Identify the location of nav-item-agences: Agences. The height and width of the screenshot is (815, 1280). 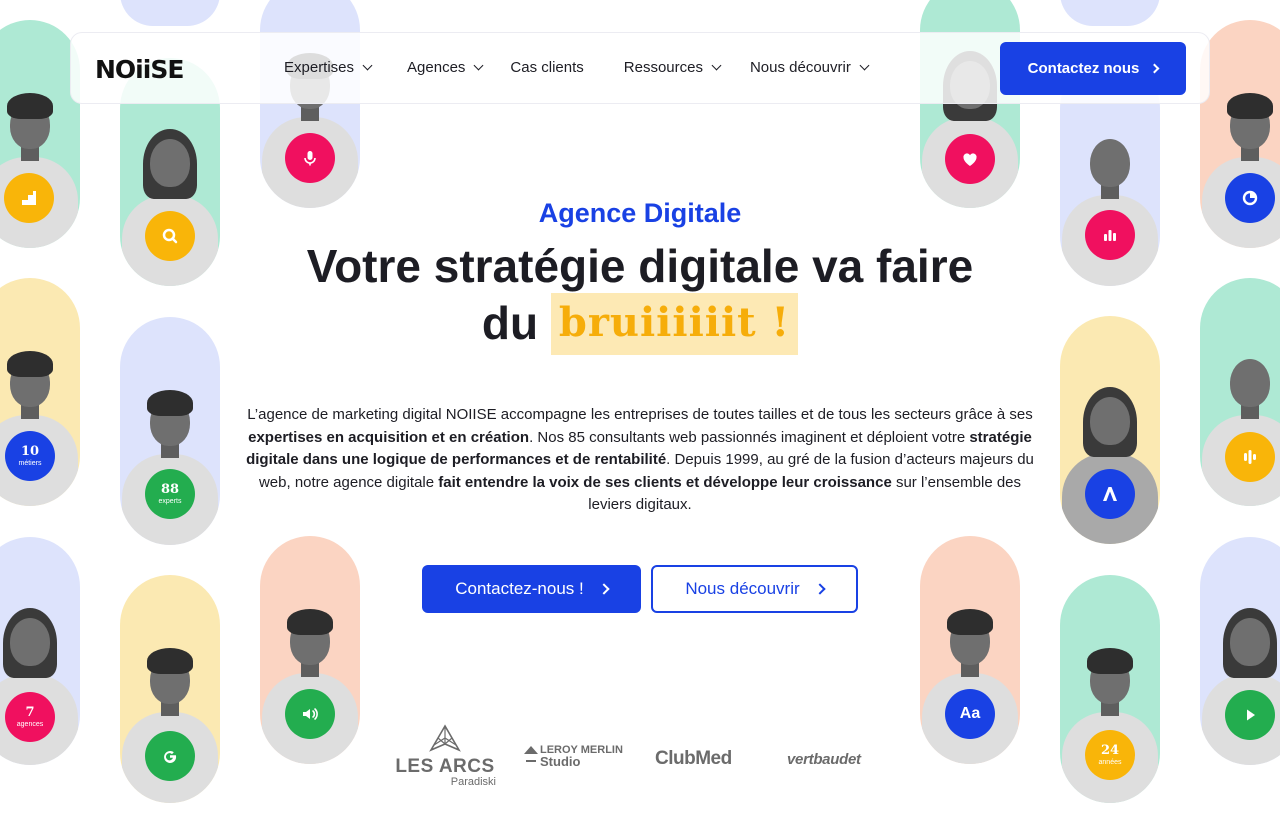
(445, 67).